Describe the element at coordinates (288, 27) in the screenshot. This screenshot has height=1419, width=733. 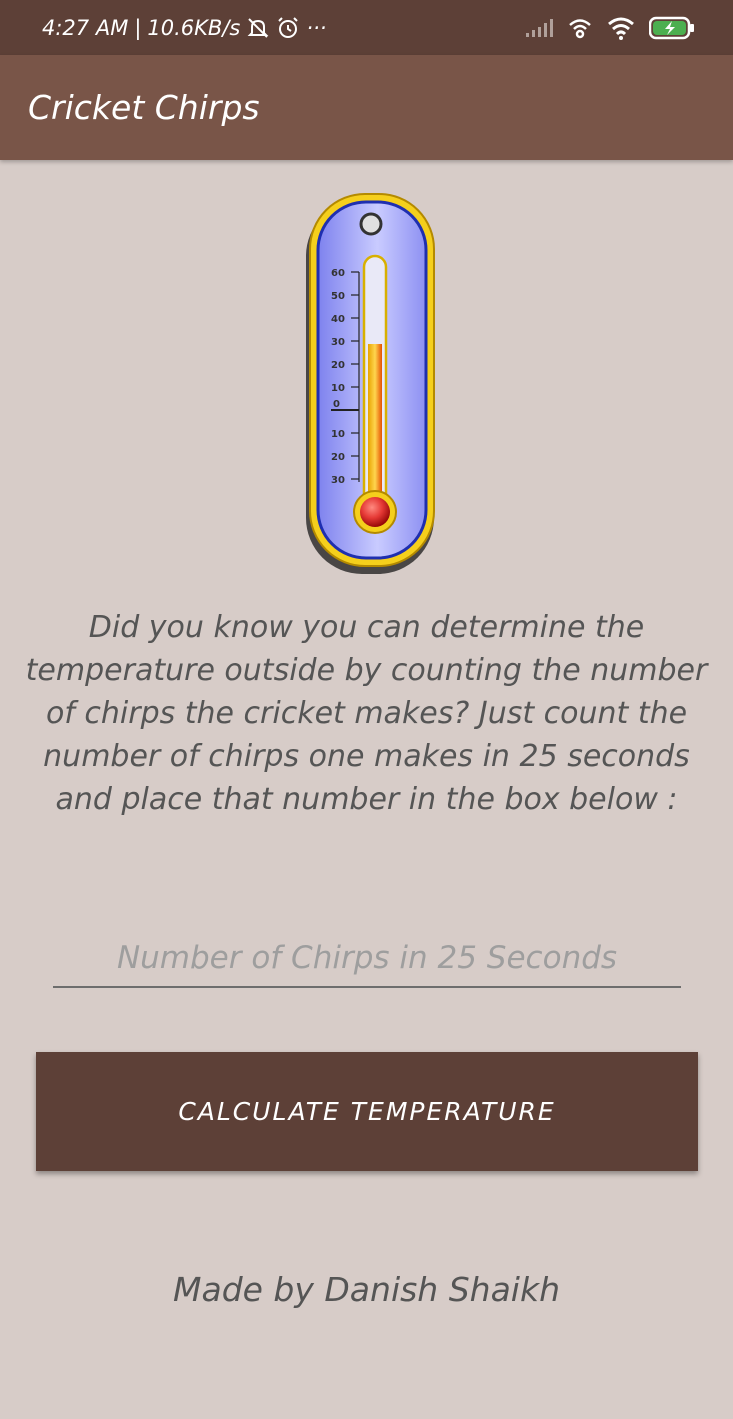
I see `alarm-icon` at that location.